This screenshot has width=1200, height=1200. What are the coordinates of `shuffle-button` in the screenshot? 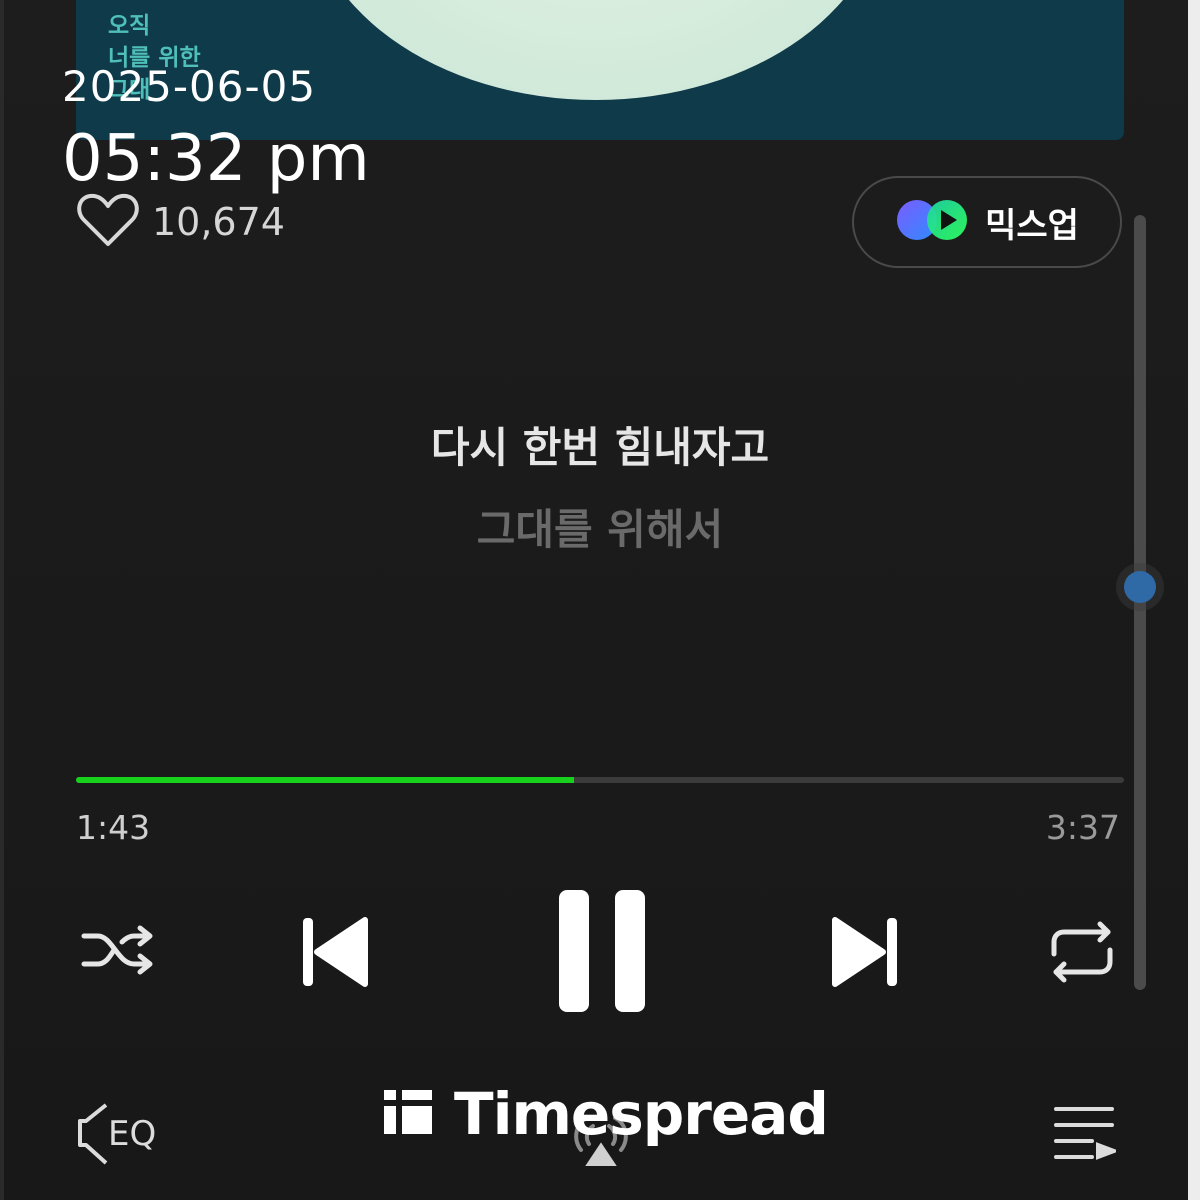 It's located at (118, 952).